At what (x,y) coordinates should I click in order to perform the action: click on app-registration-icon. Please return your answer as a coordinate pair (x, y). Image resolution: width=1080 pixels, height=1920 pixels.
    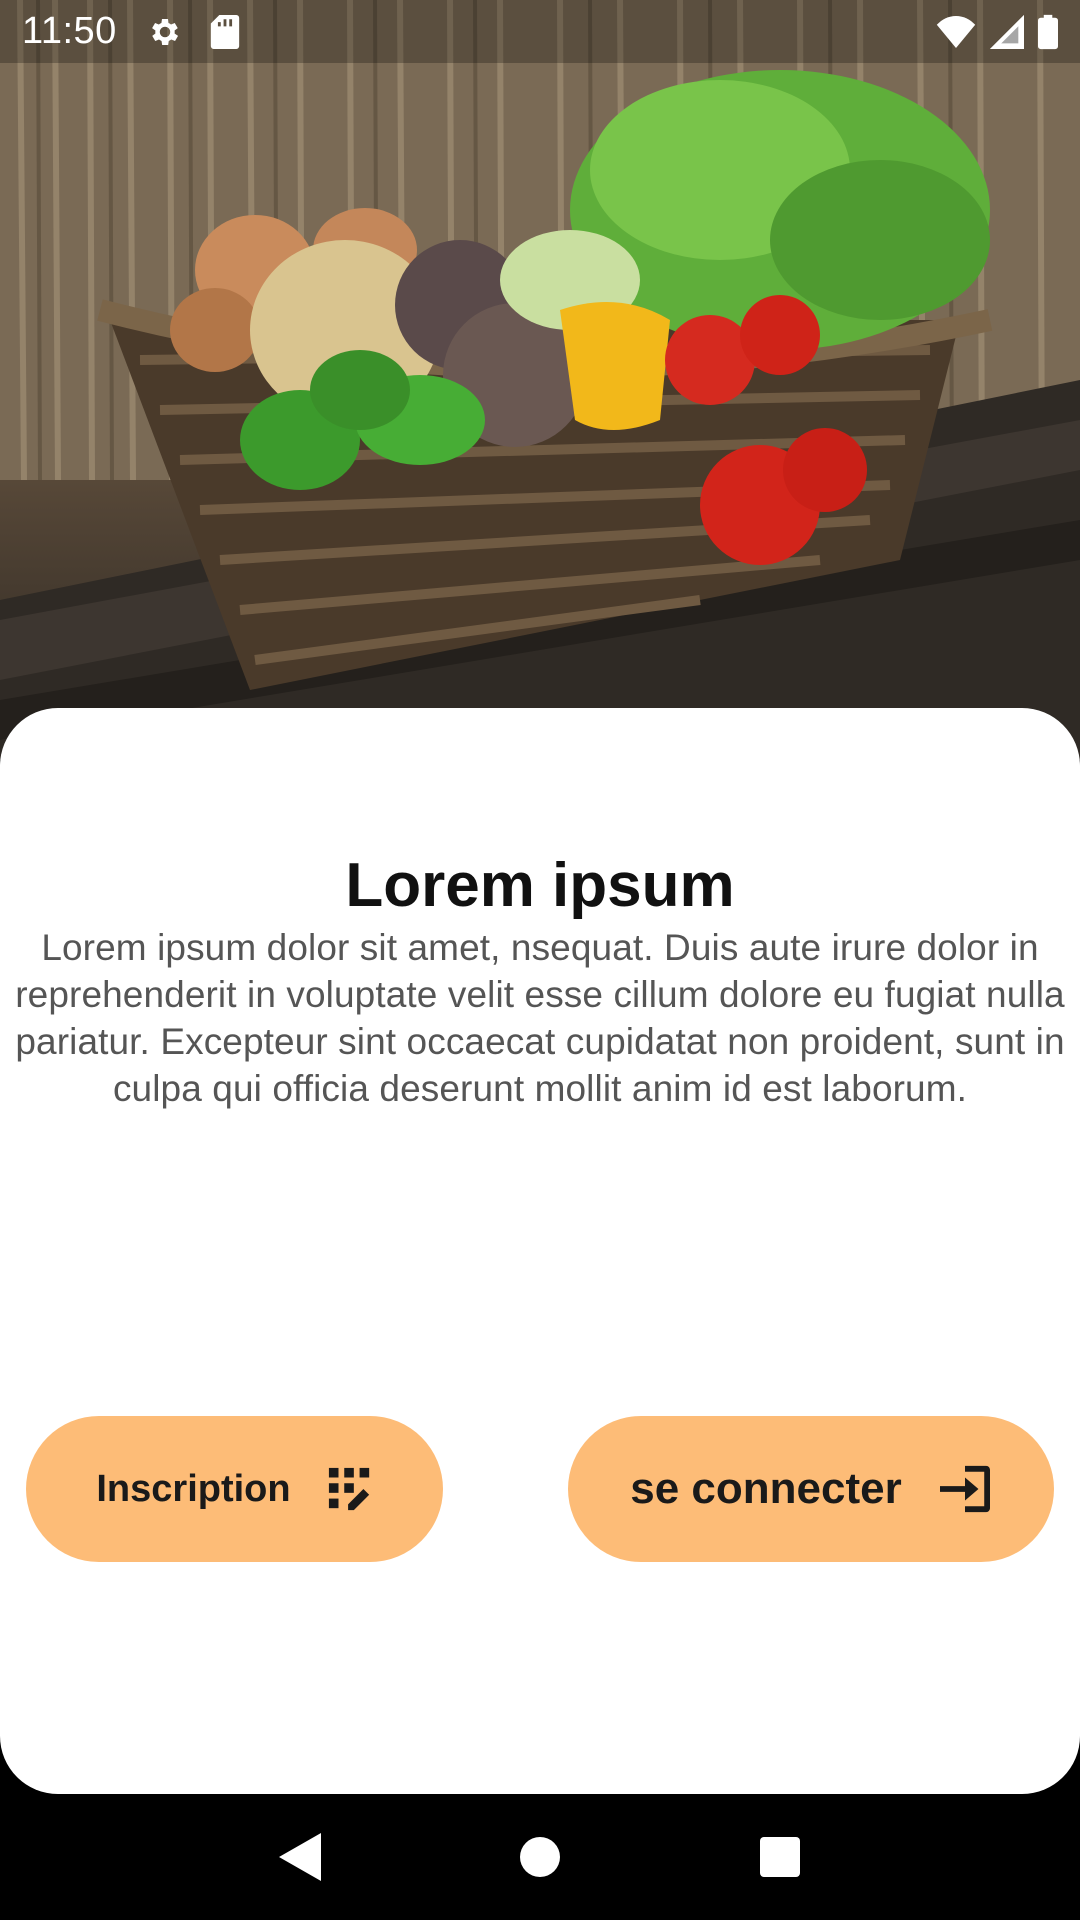
    Looking at the image, I should click on (350, 1489).